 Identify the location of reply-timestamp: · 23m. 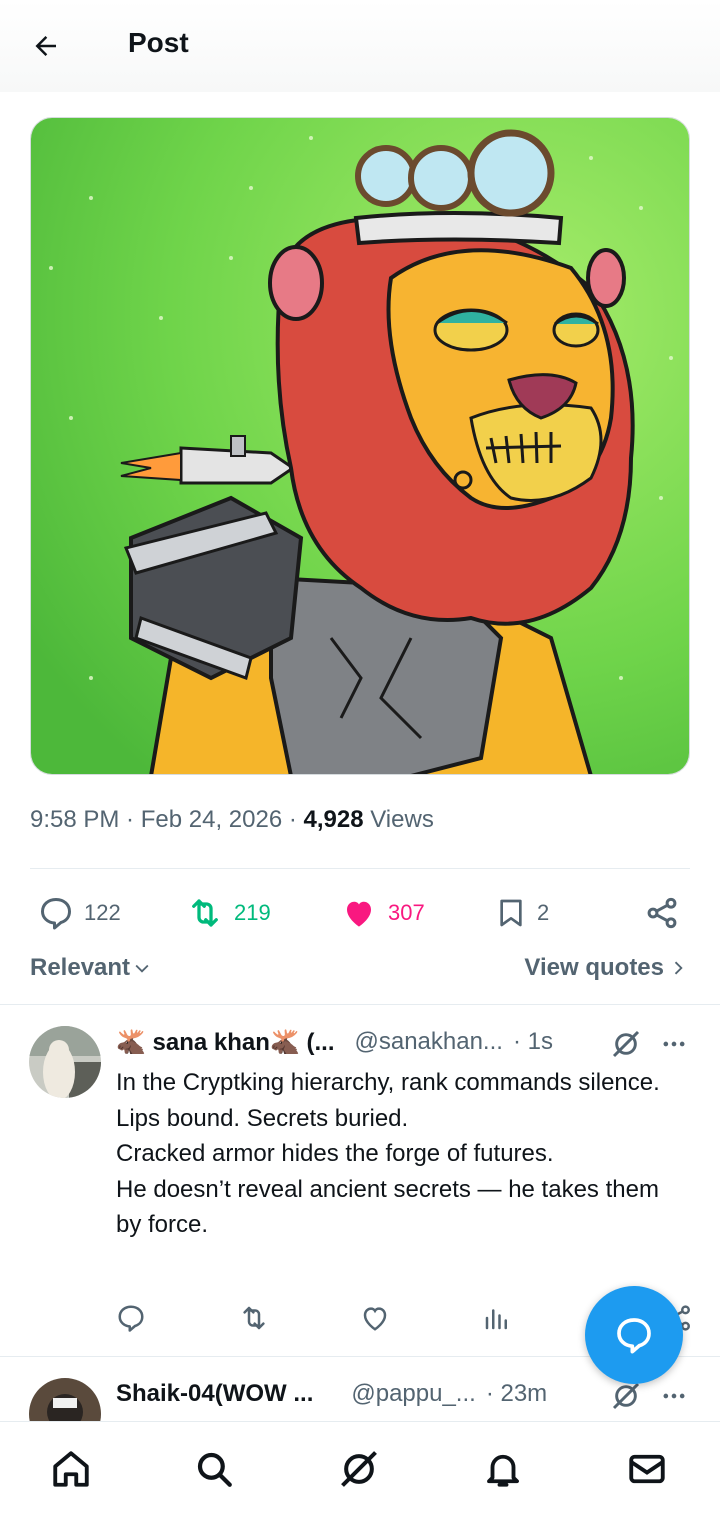
(516, 1394).